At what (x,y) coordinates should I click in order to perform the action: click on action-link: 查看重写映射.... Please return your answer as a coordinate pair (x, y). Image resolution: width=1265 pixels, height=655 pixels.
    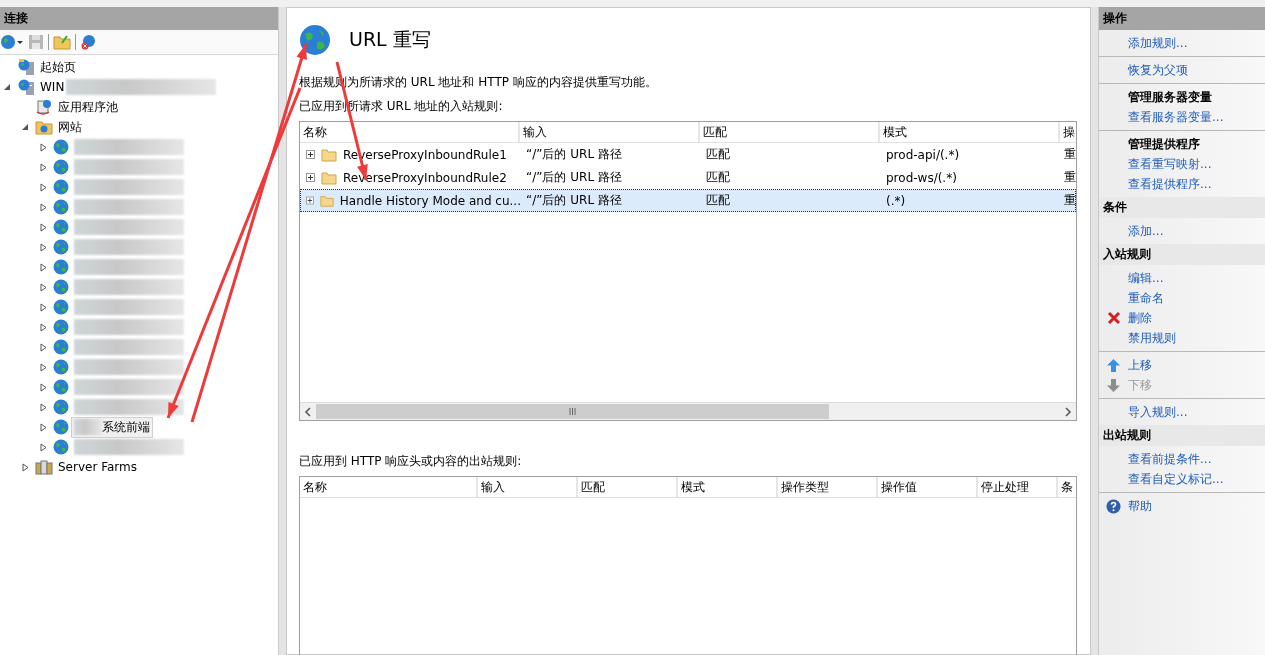
    Looking at the image, I should click on (1170, 164).